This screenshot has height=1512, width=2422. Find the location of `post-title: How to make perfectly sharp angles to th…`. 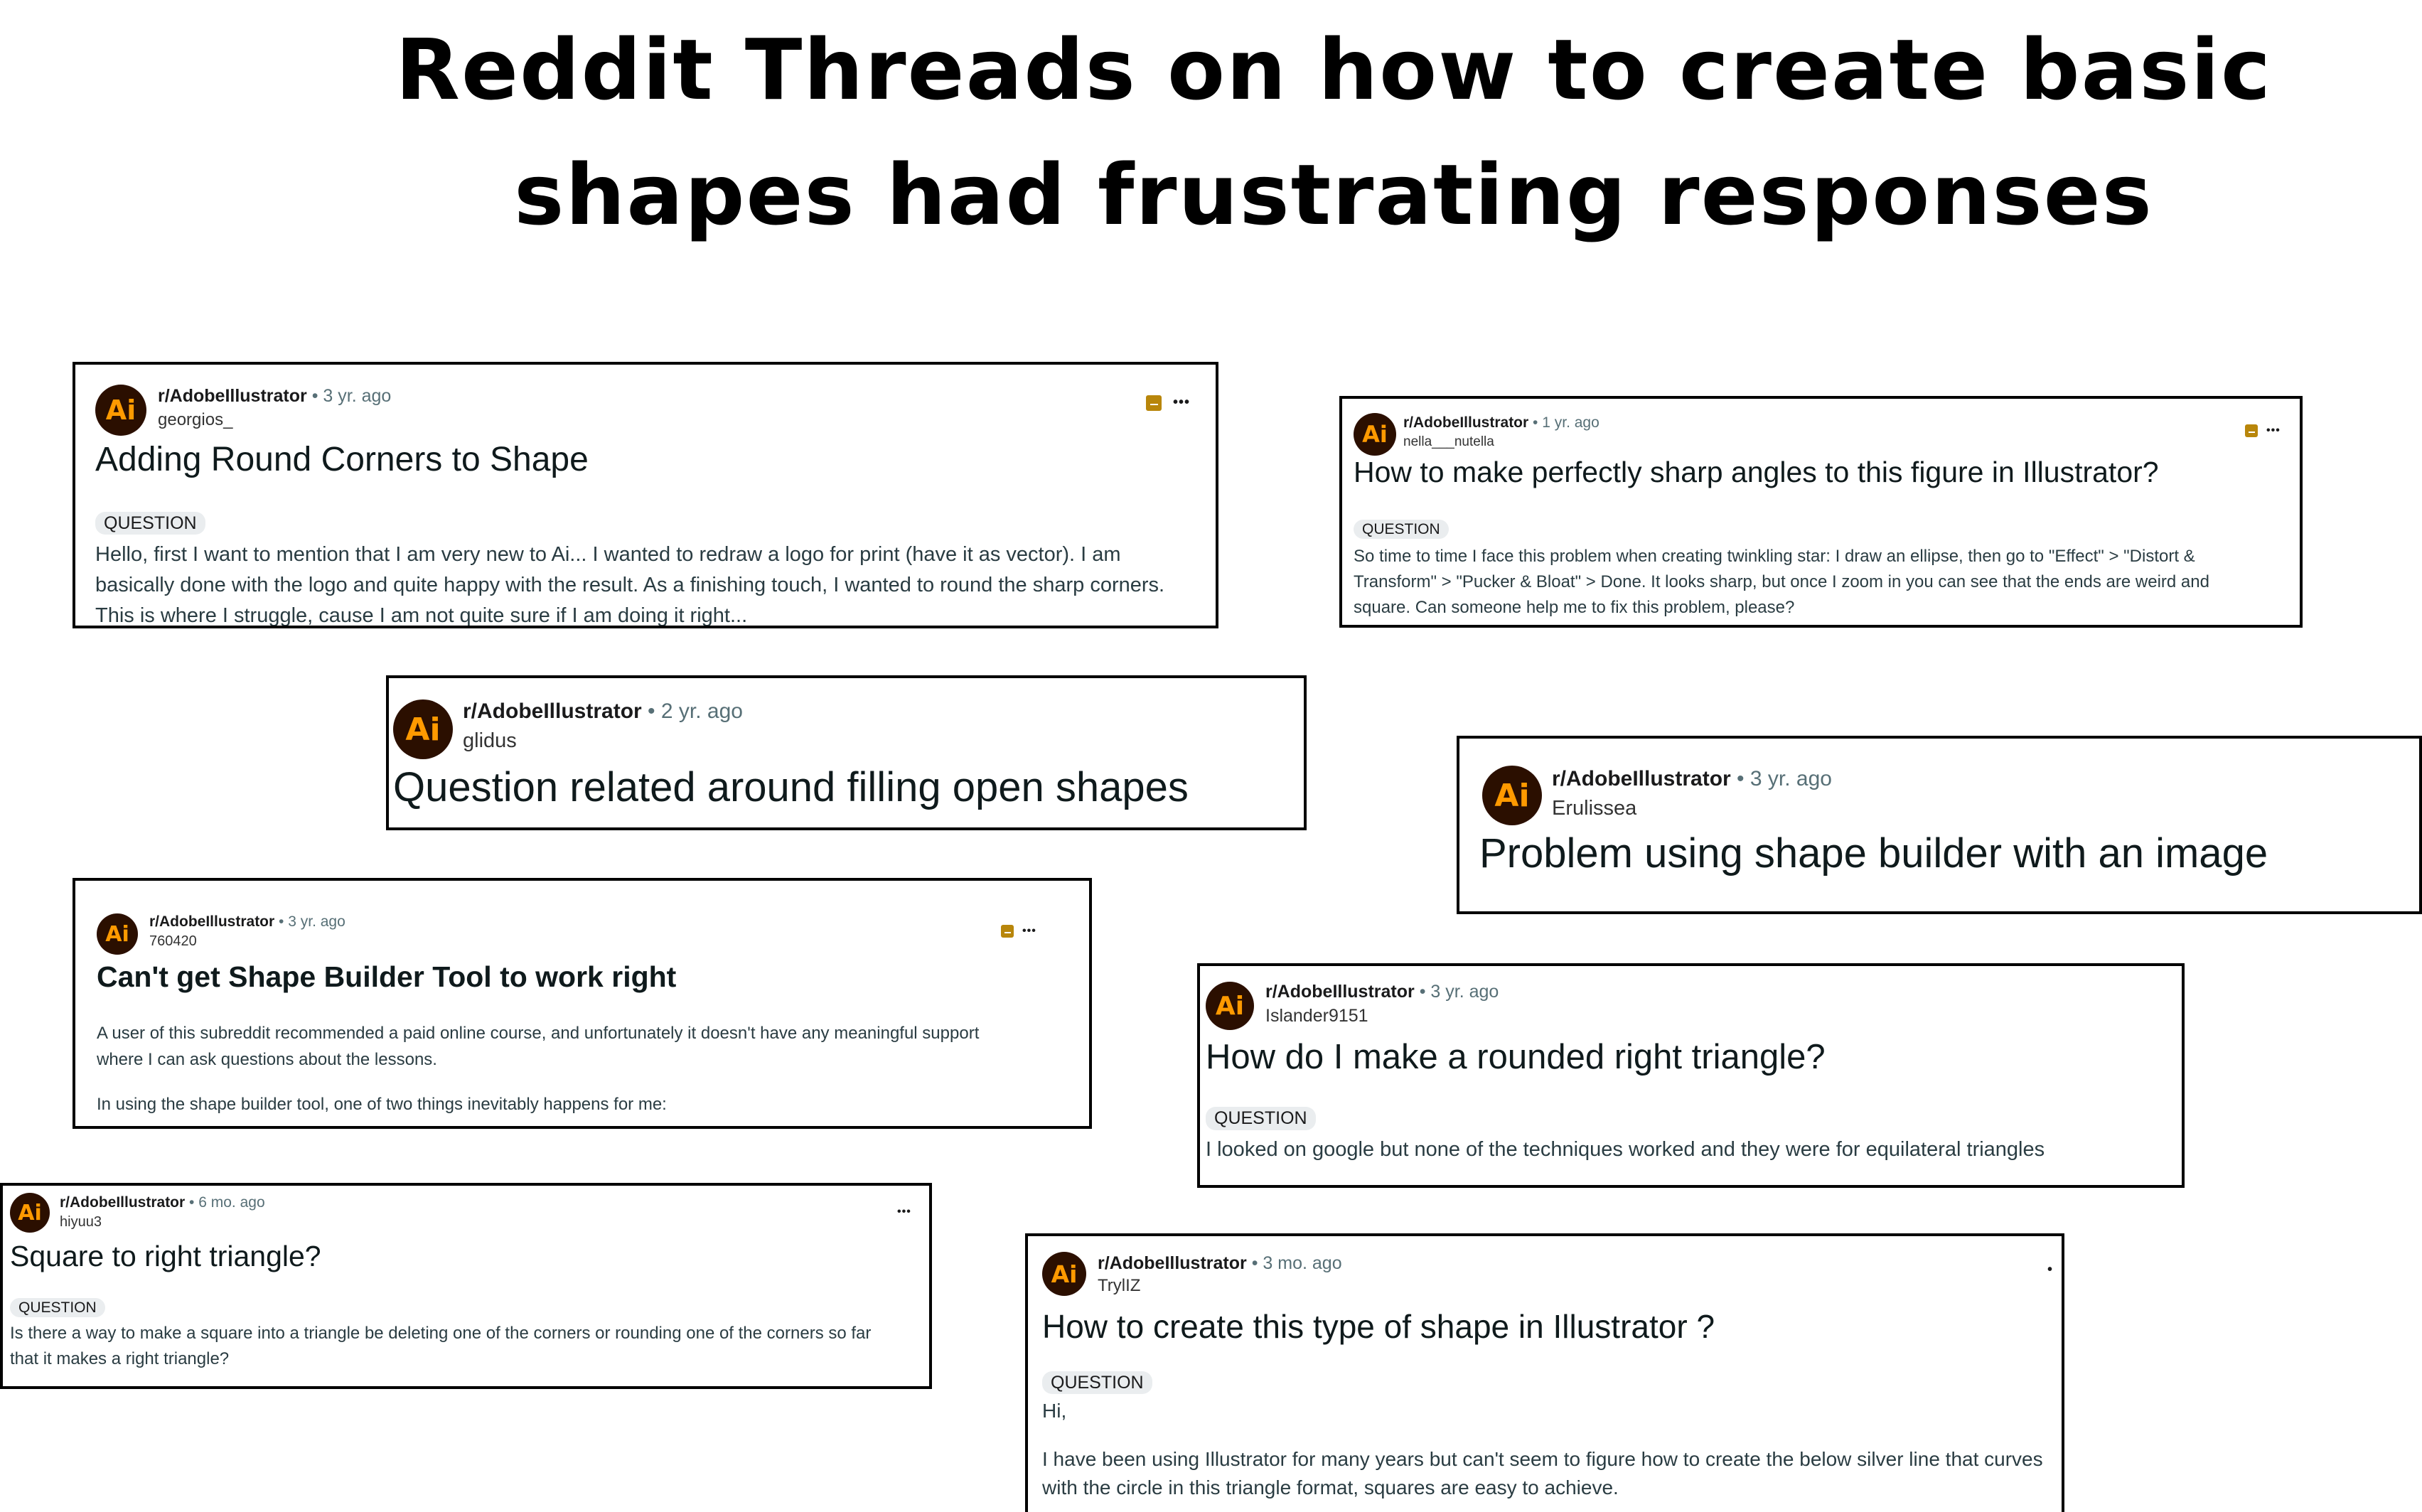

post-title: How to make perfectly sharp angles to th… is located at coordinates (1756, 472).